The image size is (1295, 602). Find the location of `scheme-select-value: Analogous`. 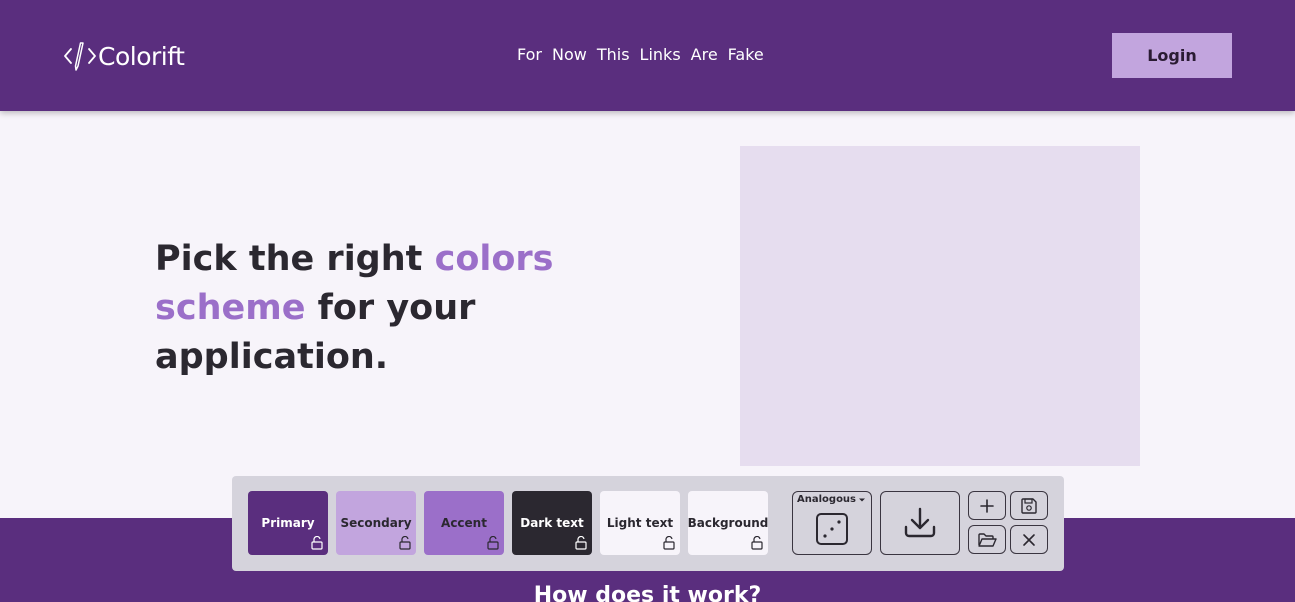

scheme-select-value: Analogous is located at coordinates (827, 499).